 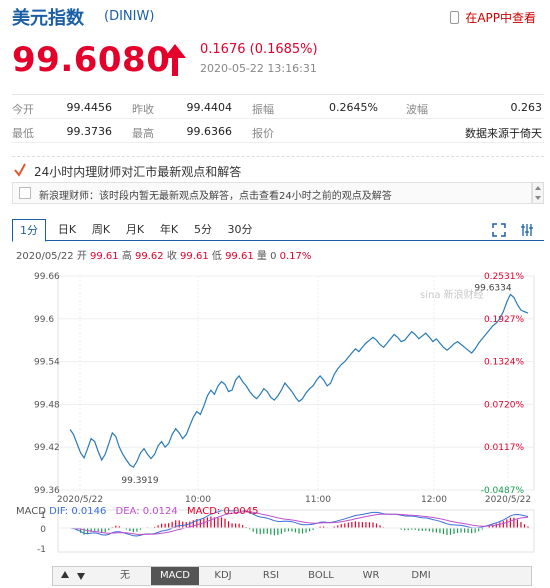 I want to click on stat-label: 报价, so click(x=263, y=133).